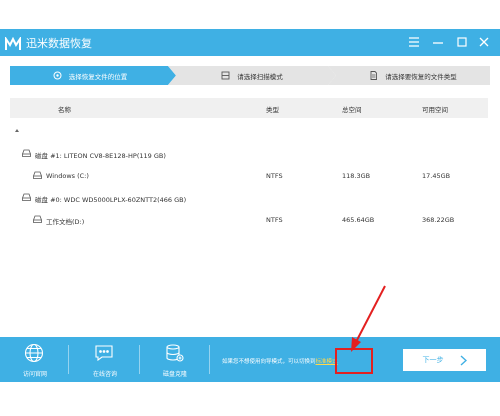 Image resolution: width=500 pixels, height=416 pixels. I want to click on next-button-label: 下一步, so click(433, 360).